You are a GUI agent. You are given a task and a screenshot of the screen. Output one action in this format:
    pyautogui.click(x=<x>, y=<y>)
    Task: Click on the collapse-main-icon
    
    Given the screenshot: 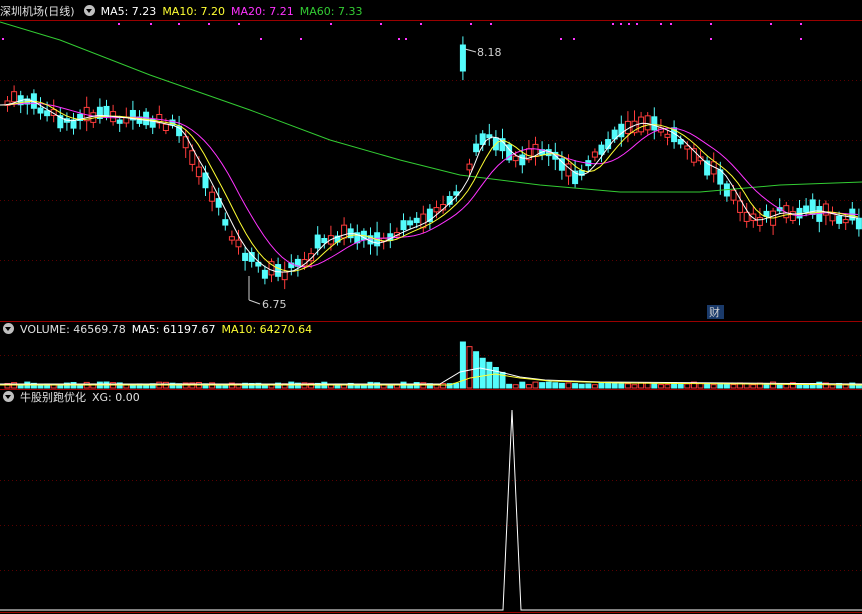 What is the action you would take?
    pyautogui.click(x=89, y=10)
    